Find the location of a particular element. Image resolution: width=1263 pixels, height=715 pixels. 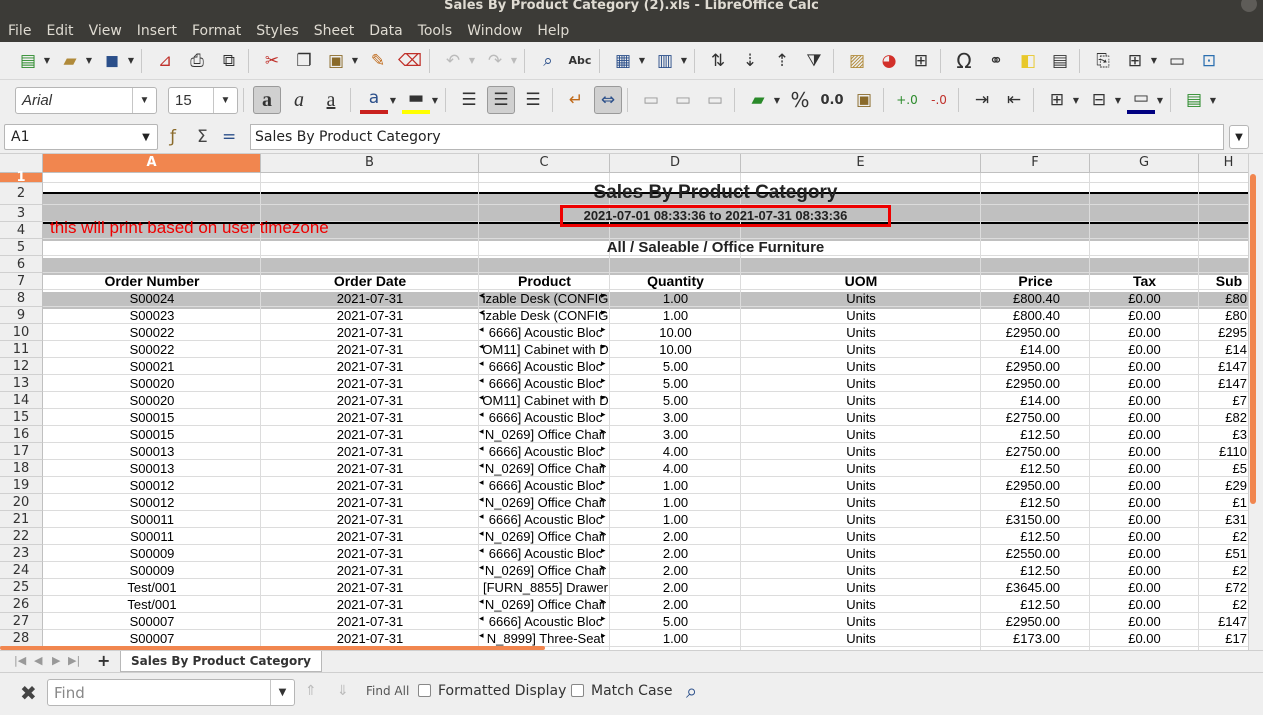

row-dropdown-icon: ▼ is located at coordinates (642, 61).